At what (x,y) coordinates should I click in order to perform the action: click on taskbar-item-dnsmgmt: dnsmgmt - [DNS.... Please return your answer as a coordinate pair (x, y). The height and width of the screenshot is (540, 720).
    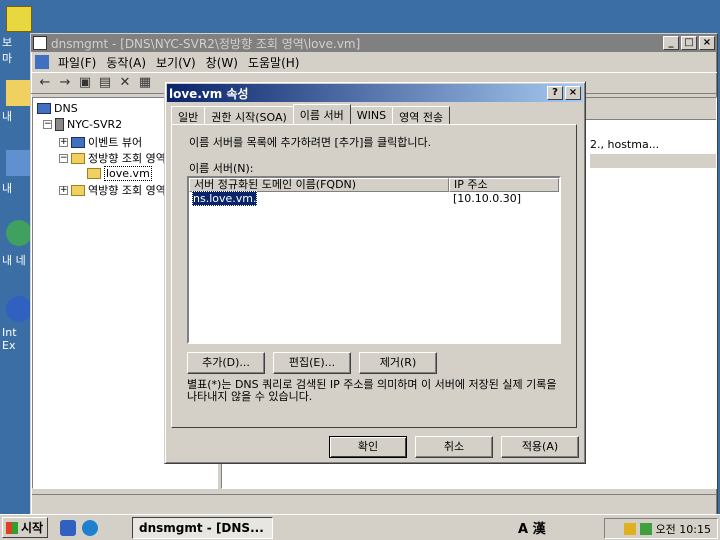
    Looking at the image, I should click on (202, 527).